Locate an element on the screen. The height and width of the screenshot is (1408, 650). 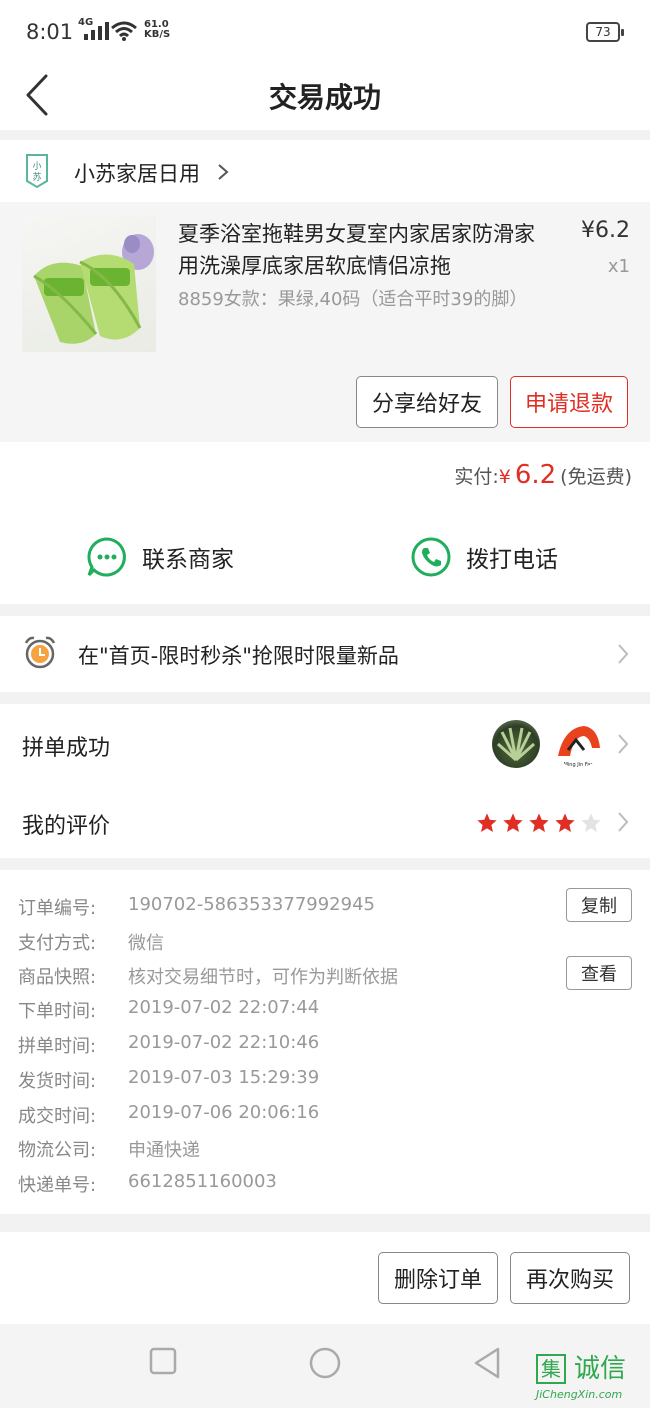
info-key: 快递单号: is located at coordinates (57, 1185).